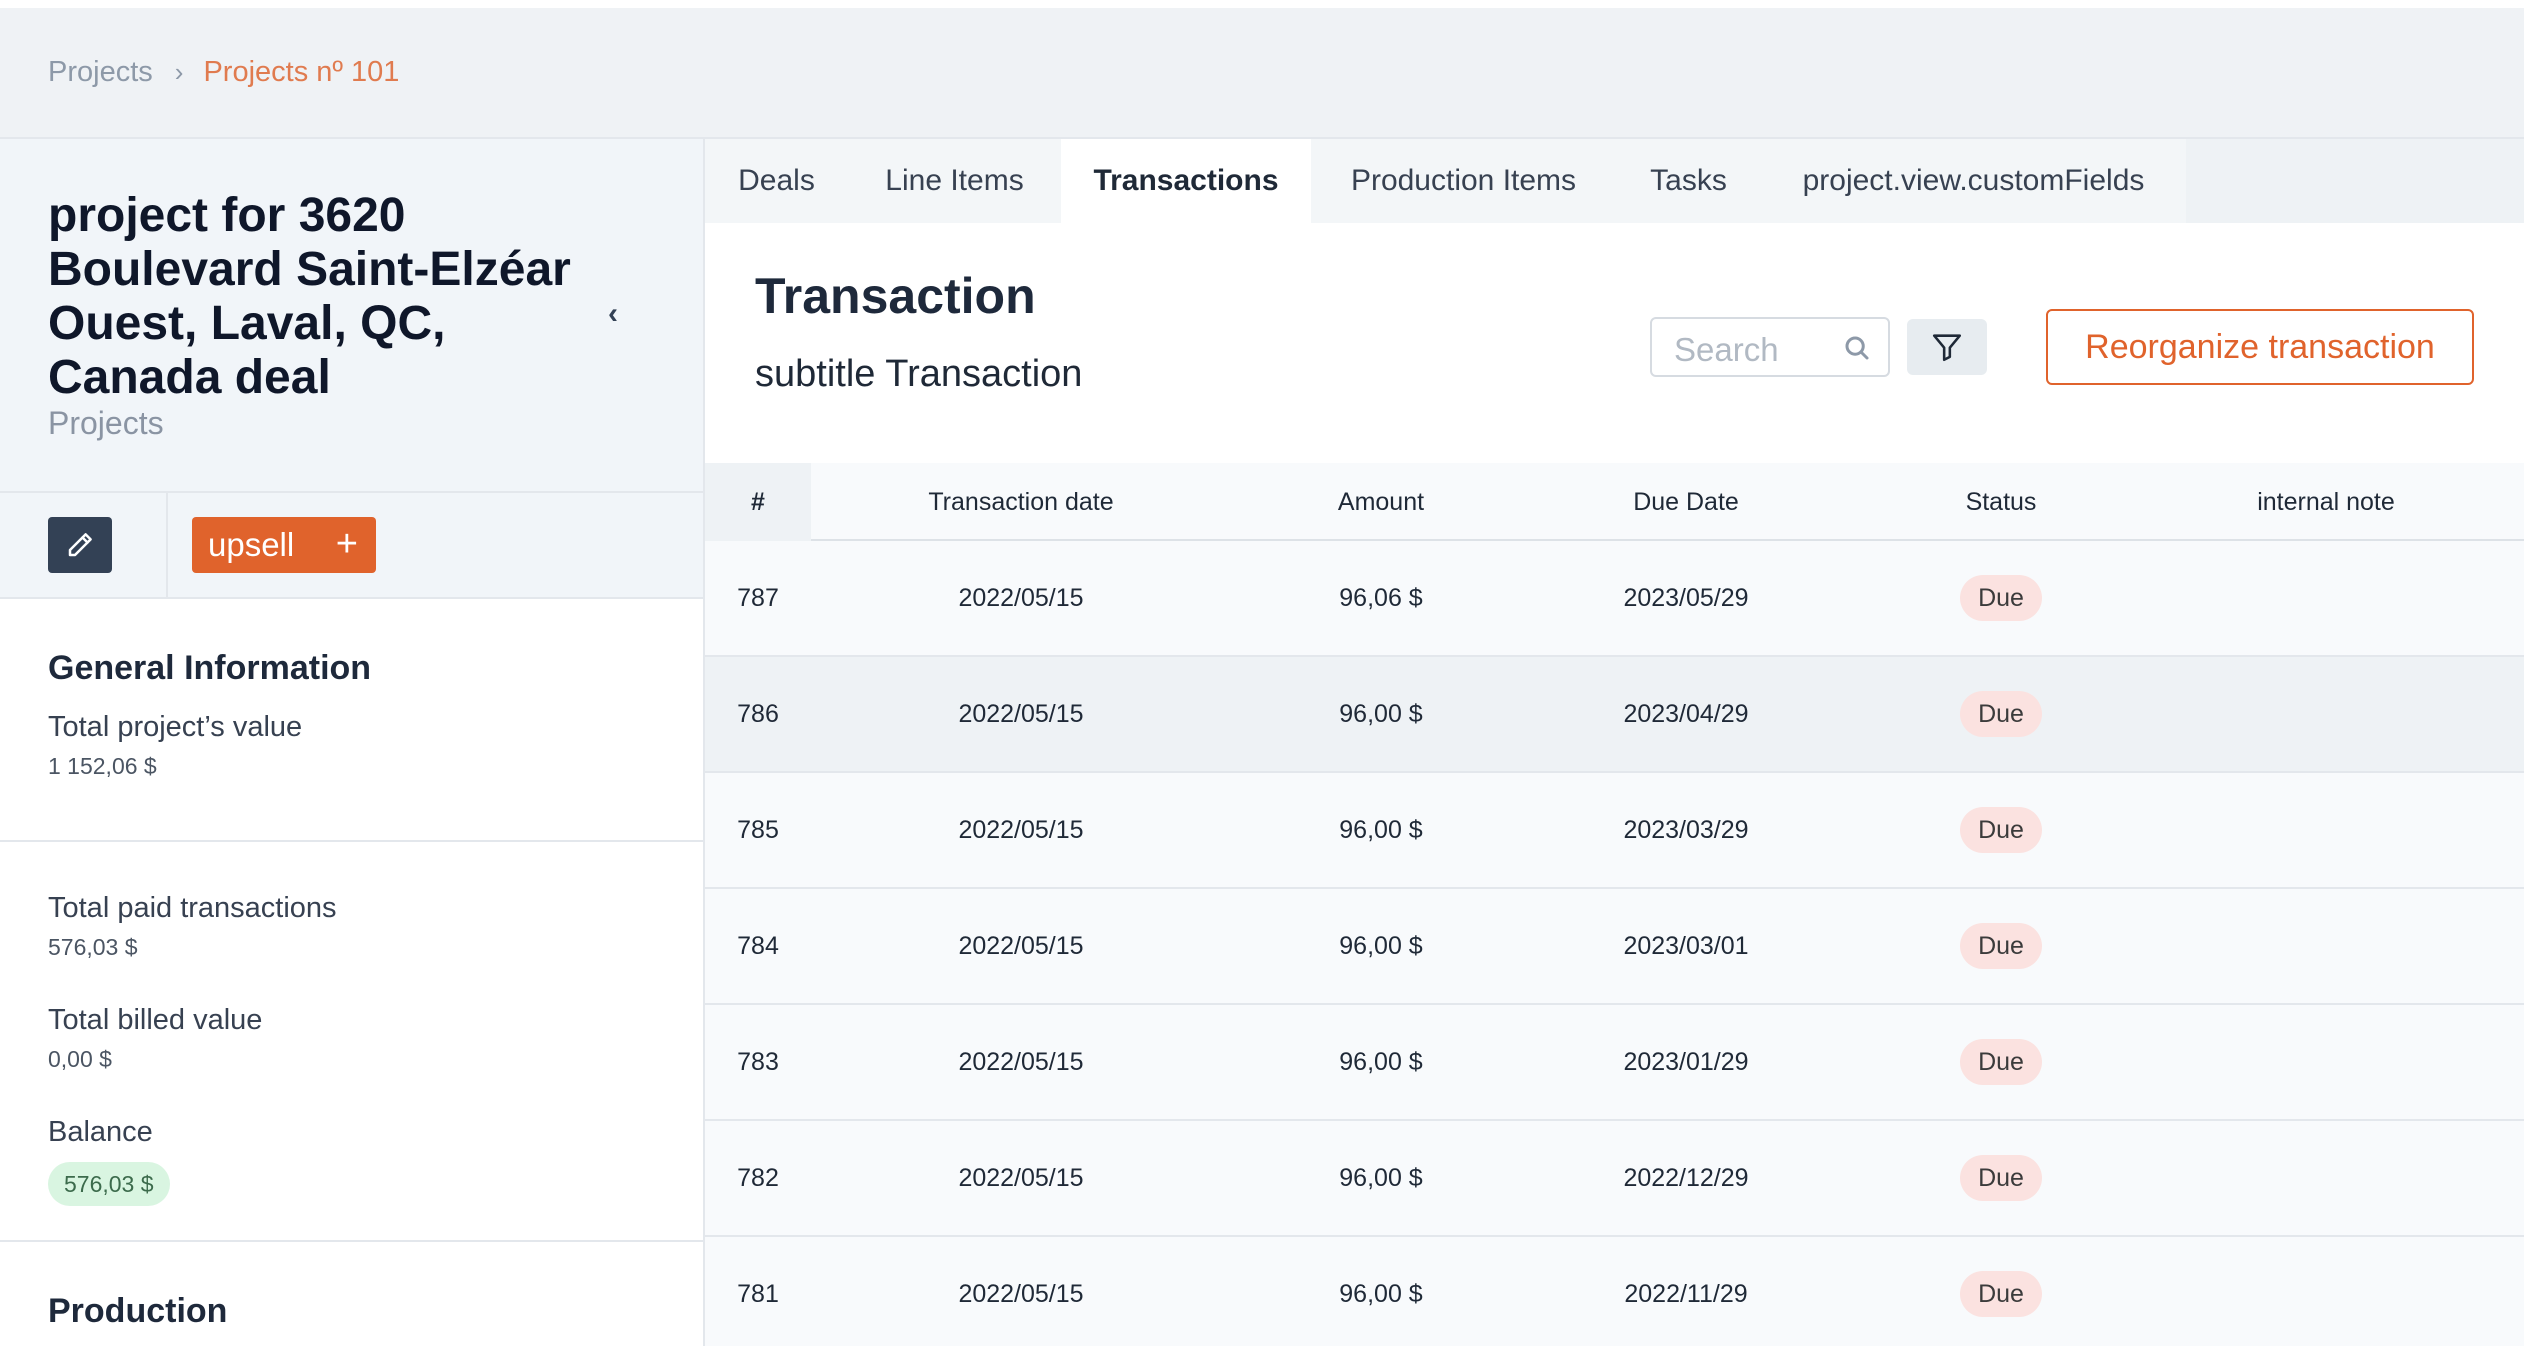  Describe the element at coordinates (2355, 181) in the screenshot. I see `tab-bar-filler` at that location.